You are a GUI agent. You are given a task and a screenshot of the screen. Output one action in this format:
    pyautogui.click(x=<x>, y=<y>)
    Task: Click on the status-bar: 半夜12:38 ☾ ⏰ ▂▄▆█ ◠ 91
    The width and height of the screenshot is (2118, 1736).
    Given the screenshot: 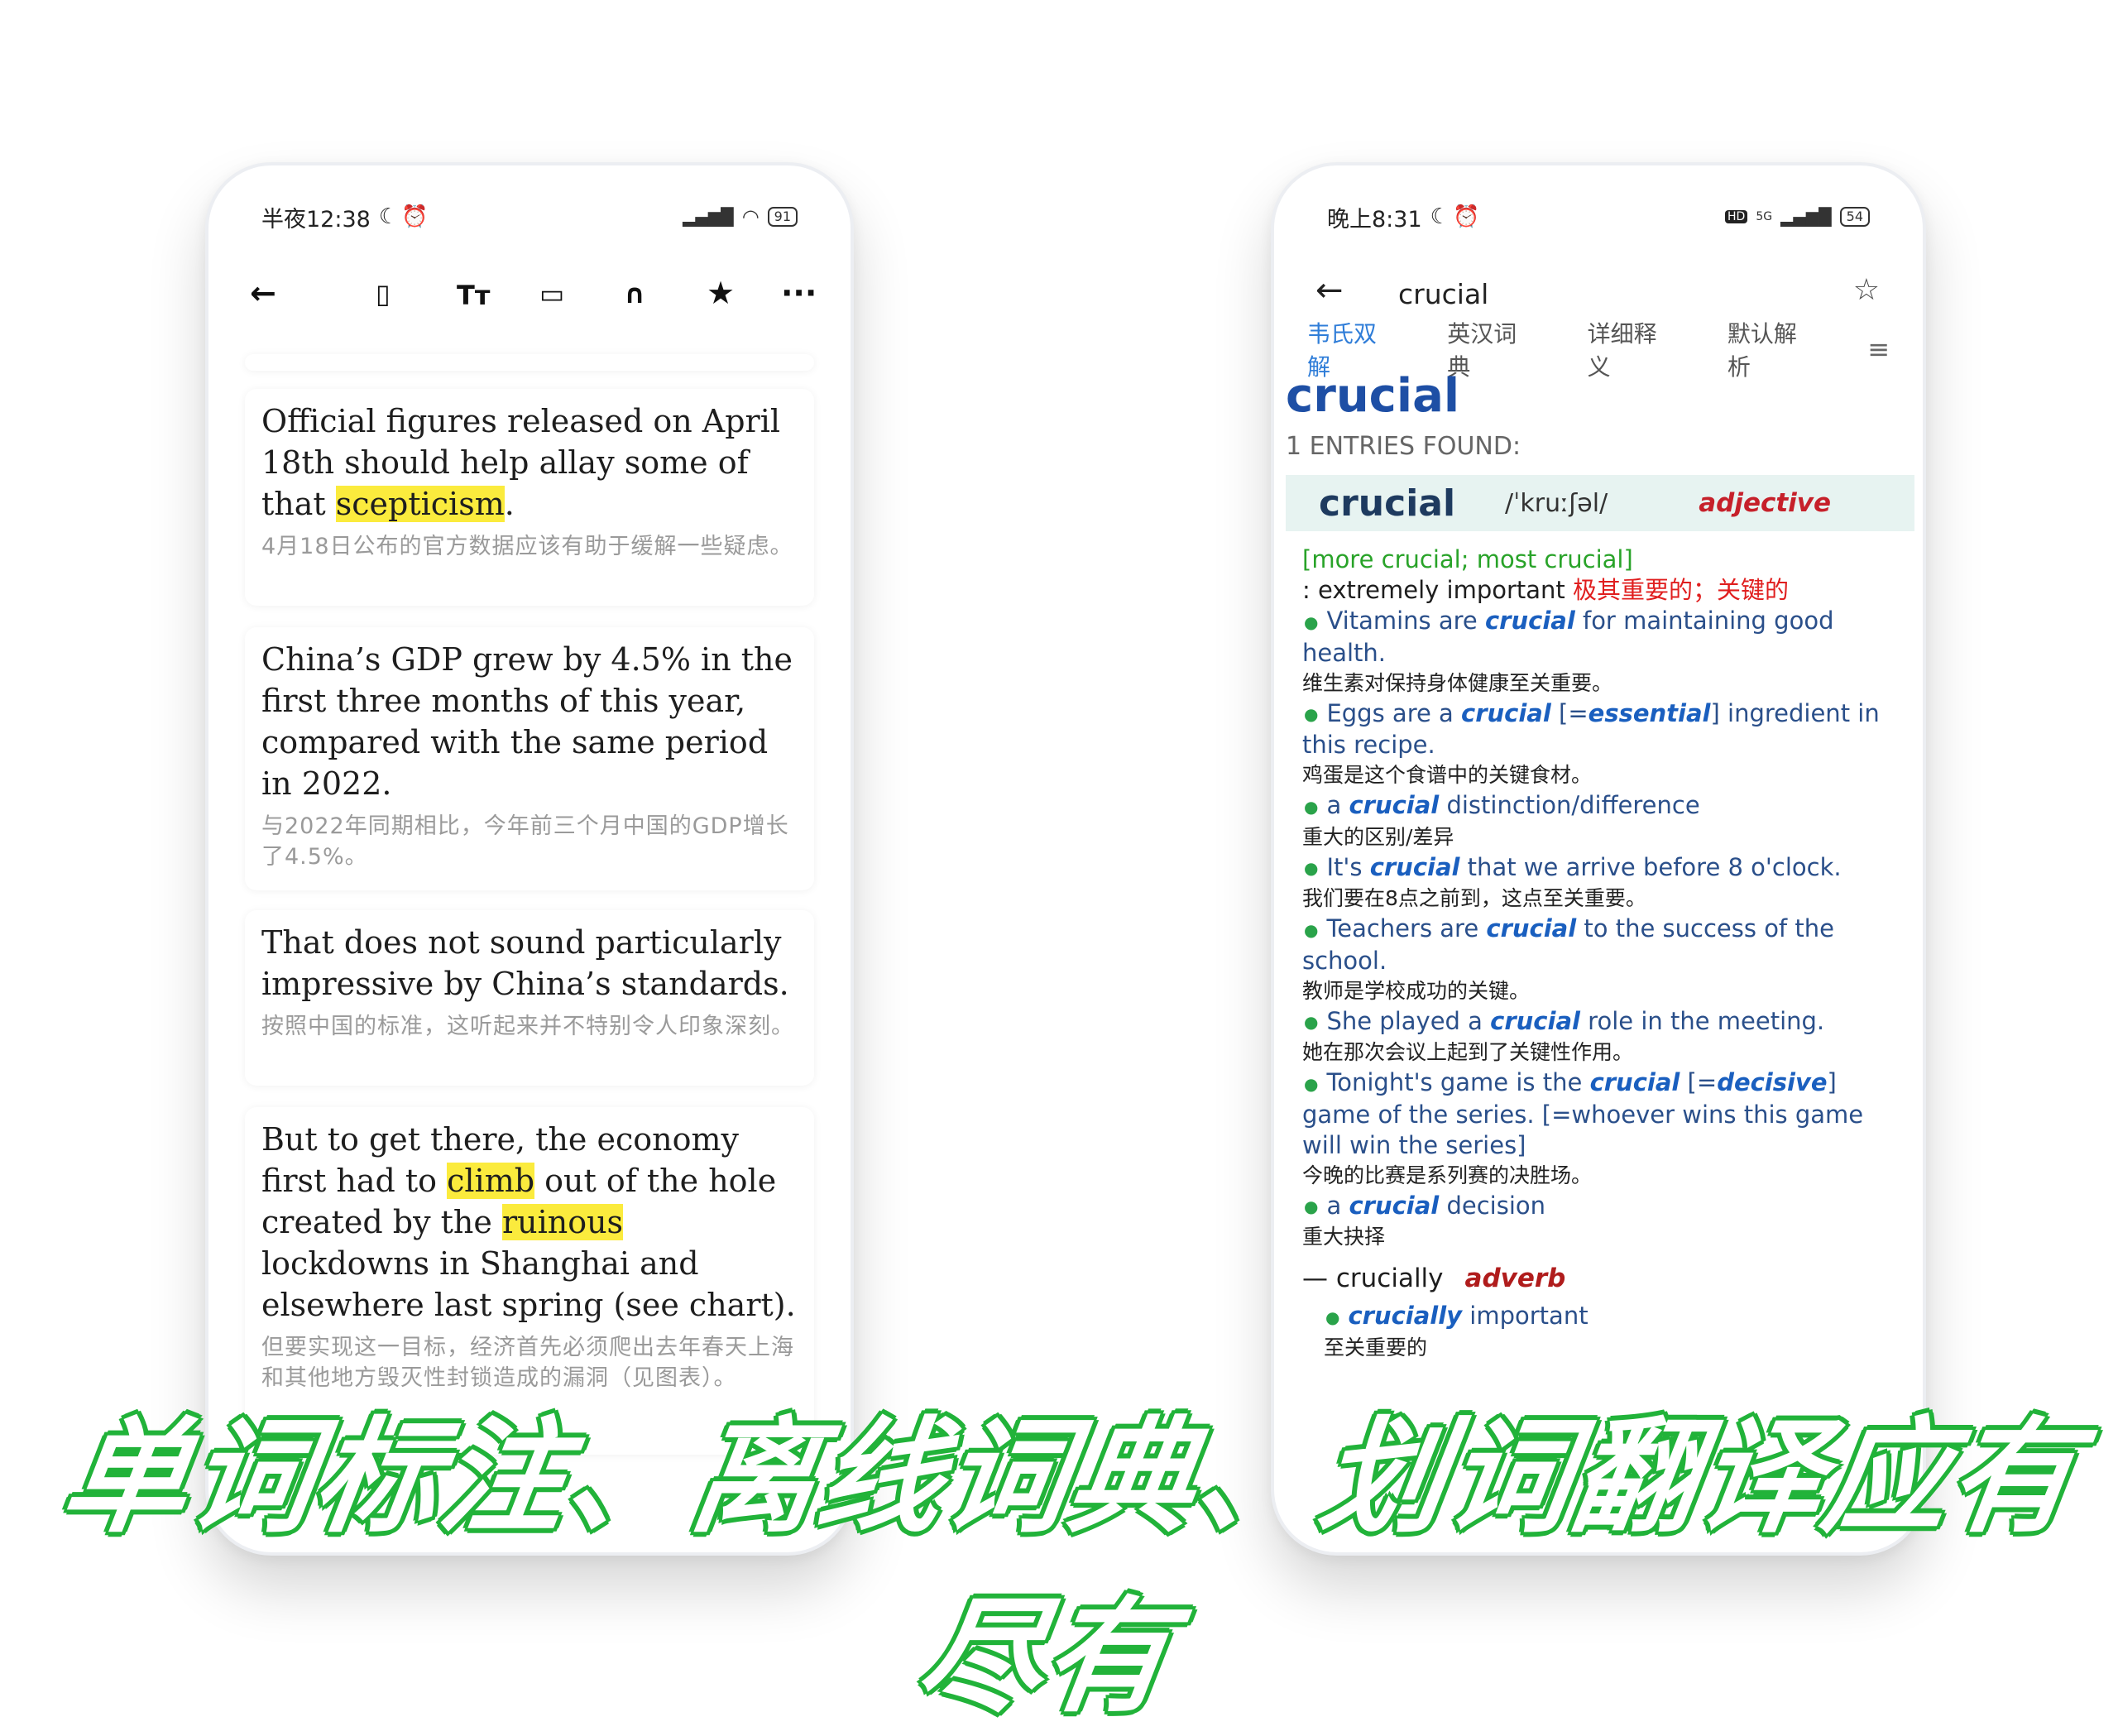 What is the action you would take?
    pyautogui.click(x=529, y=216)
    